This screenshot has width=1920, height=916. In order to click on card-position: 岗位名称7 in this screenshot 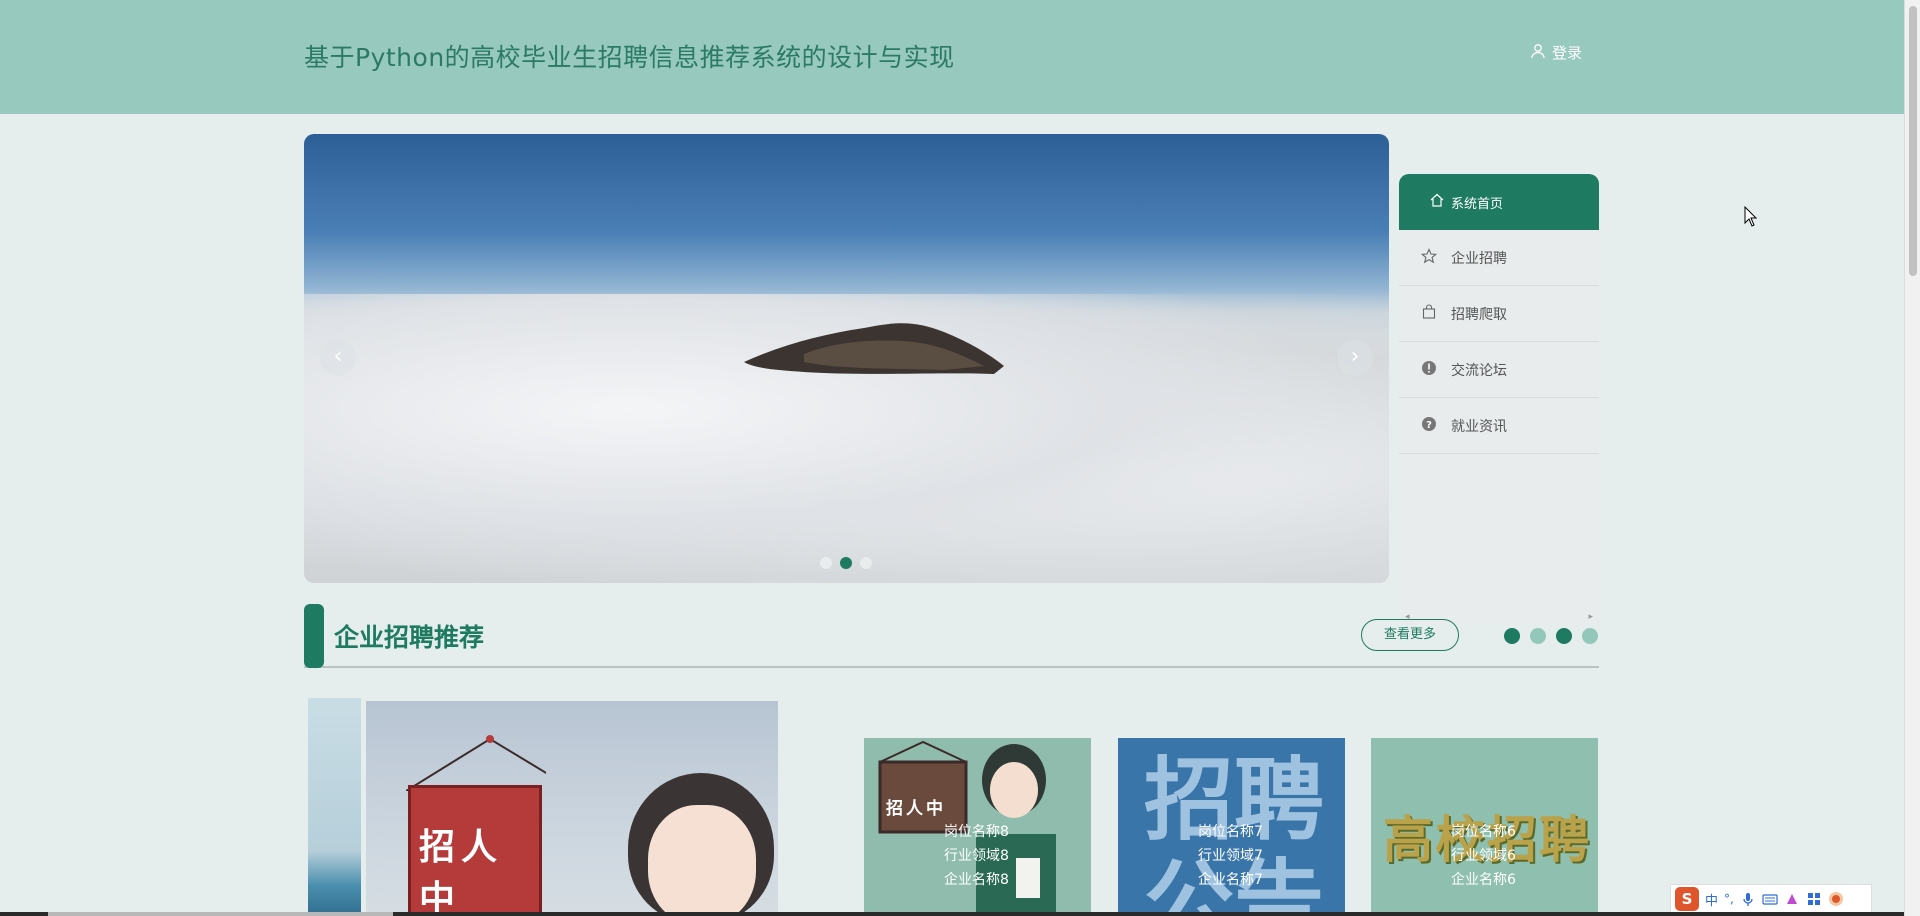, I will do `click(1230, 832)`.